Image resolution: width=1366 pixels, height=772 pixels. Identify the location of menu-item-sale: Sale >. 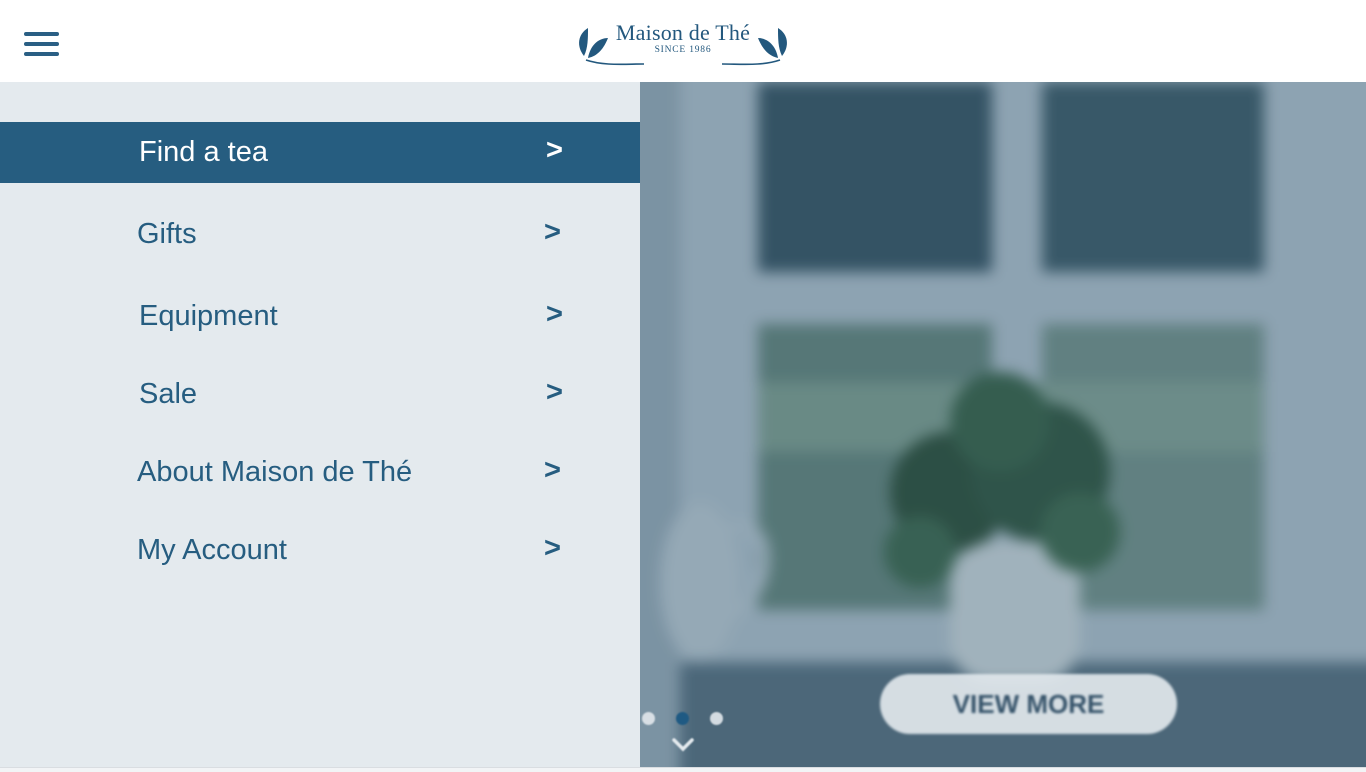
(320, 394).